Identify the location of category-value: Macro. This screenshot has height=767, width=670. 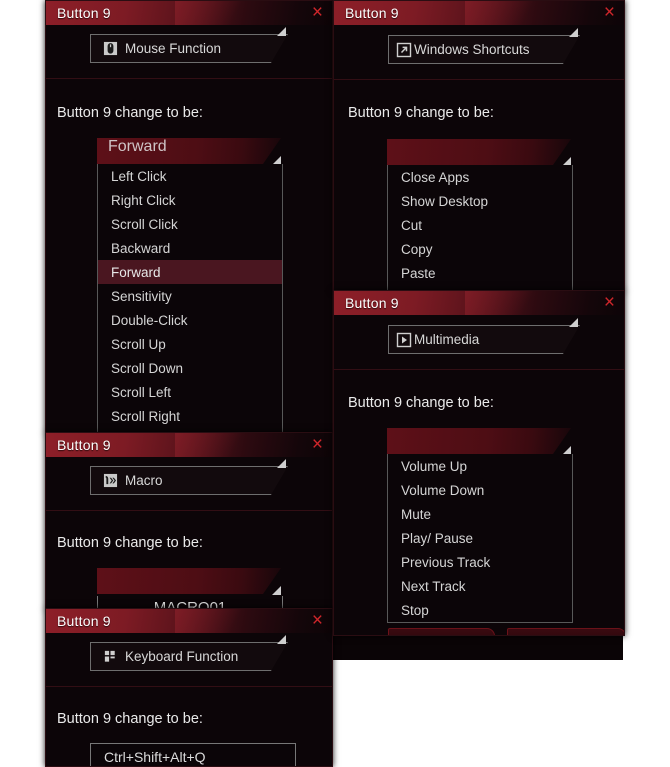
(144, 480).